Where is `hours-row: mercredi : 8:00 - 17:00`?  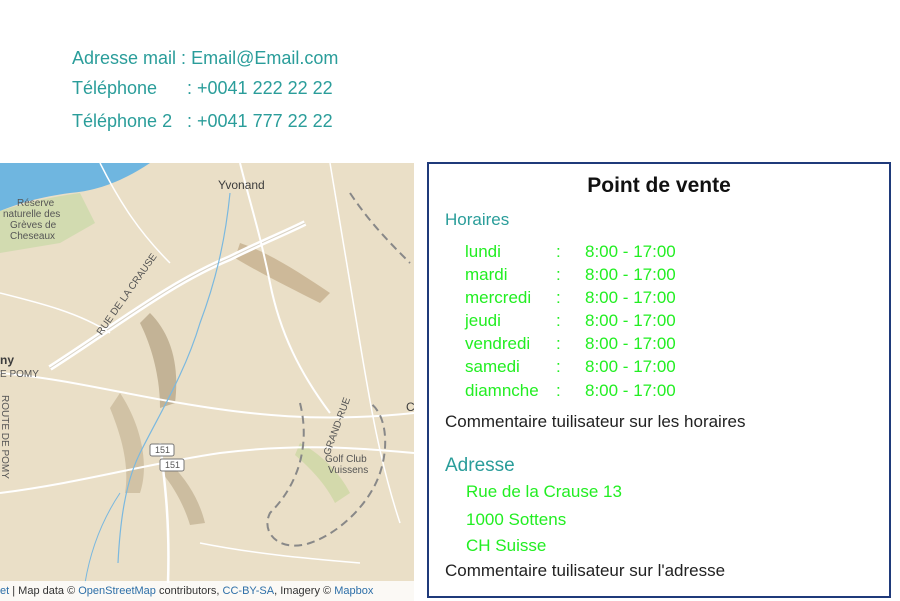 hours-row: mercredi : 8:00 - 17:00 is located at coordinates (615, 299).